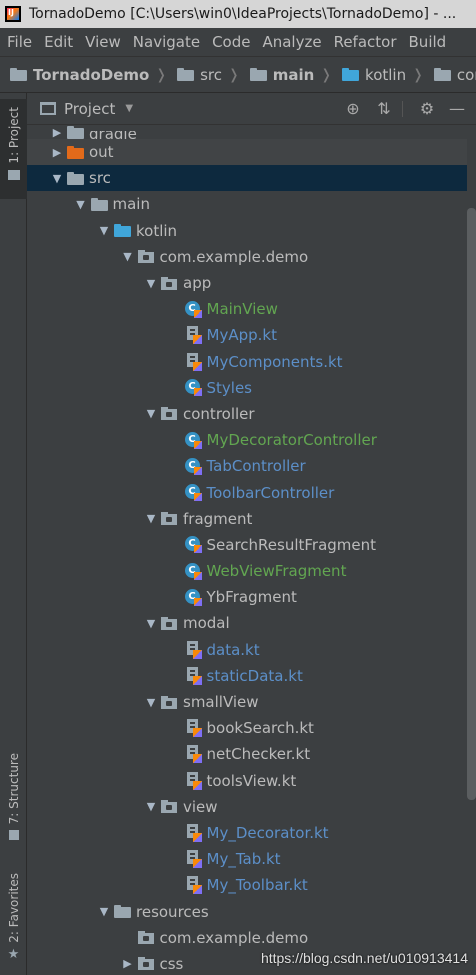 The width and height of the screenshot is (476, 975). What do you see at coordinates (247, 414) in the screenshot?
I see `tree-node: ▼ controller` at bounding box center [247, 414].